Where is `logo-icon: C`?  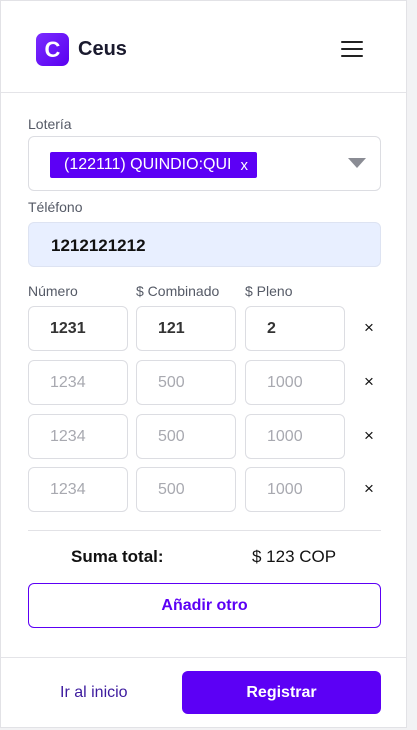 logo-icon: C is located at coordinates (52, 49).